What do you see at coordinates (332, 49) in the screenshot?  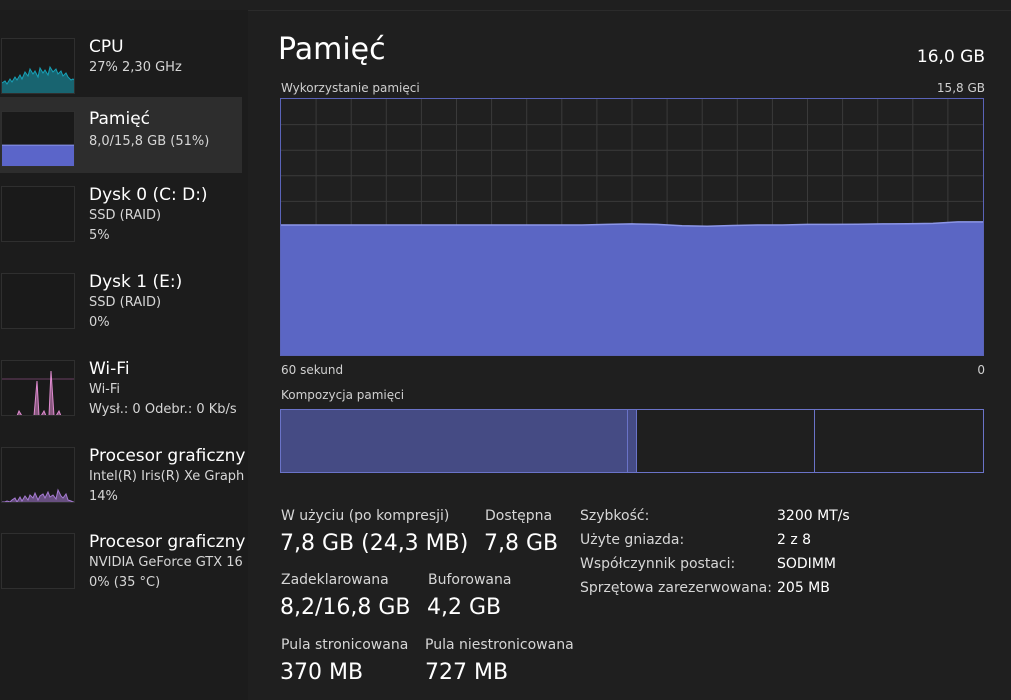 I see `page-title: Pamięć` at bounding box center [332, 49].